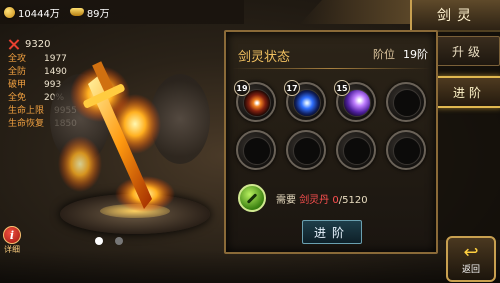 This screenshot has height=283, width=500. I want to click on header-decoration, so click(355, 12).